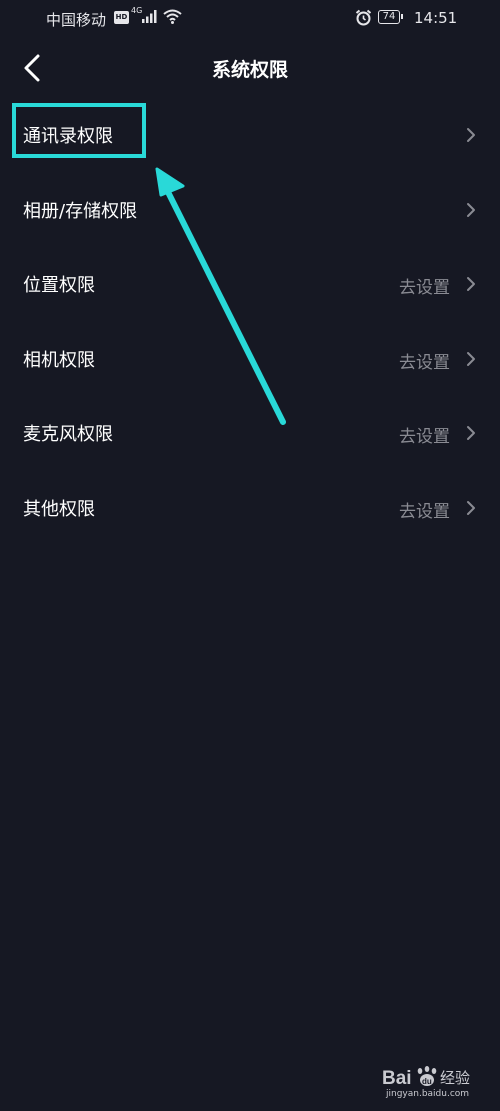 The height and width of the screenshot is (1111, 500). What do you see at coordinates (172, 16) in the screenshot?
I see `wifi-icon` at bounding box center [172, 16].